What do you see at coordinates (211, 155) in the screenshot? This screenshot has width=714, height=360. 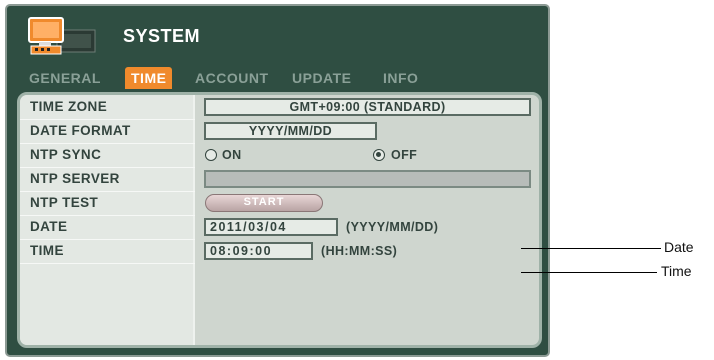 I see `ntp-sync-on-radio` at bounding box center [211, 155].